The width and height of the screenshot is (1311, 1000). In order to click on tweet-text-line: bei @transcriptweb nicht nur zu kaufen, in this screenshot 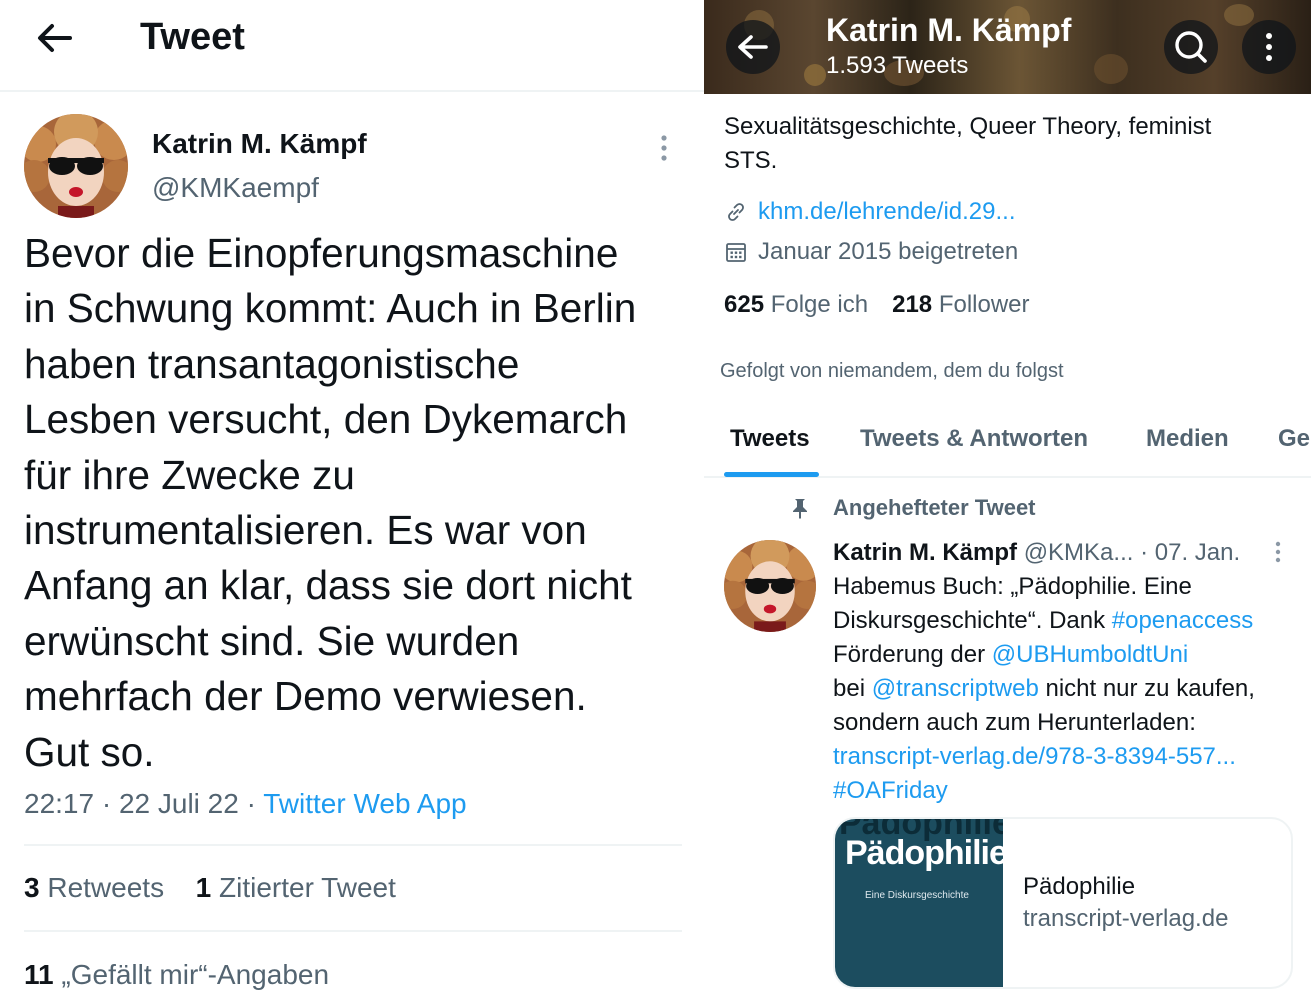, I will do `click(1068, 689)`.